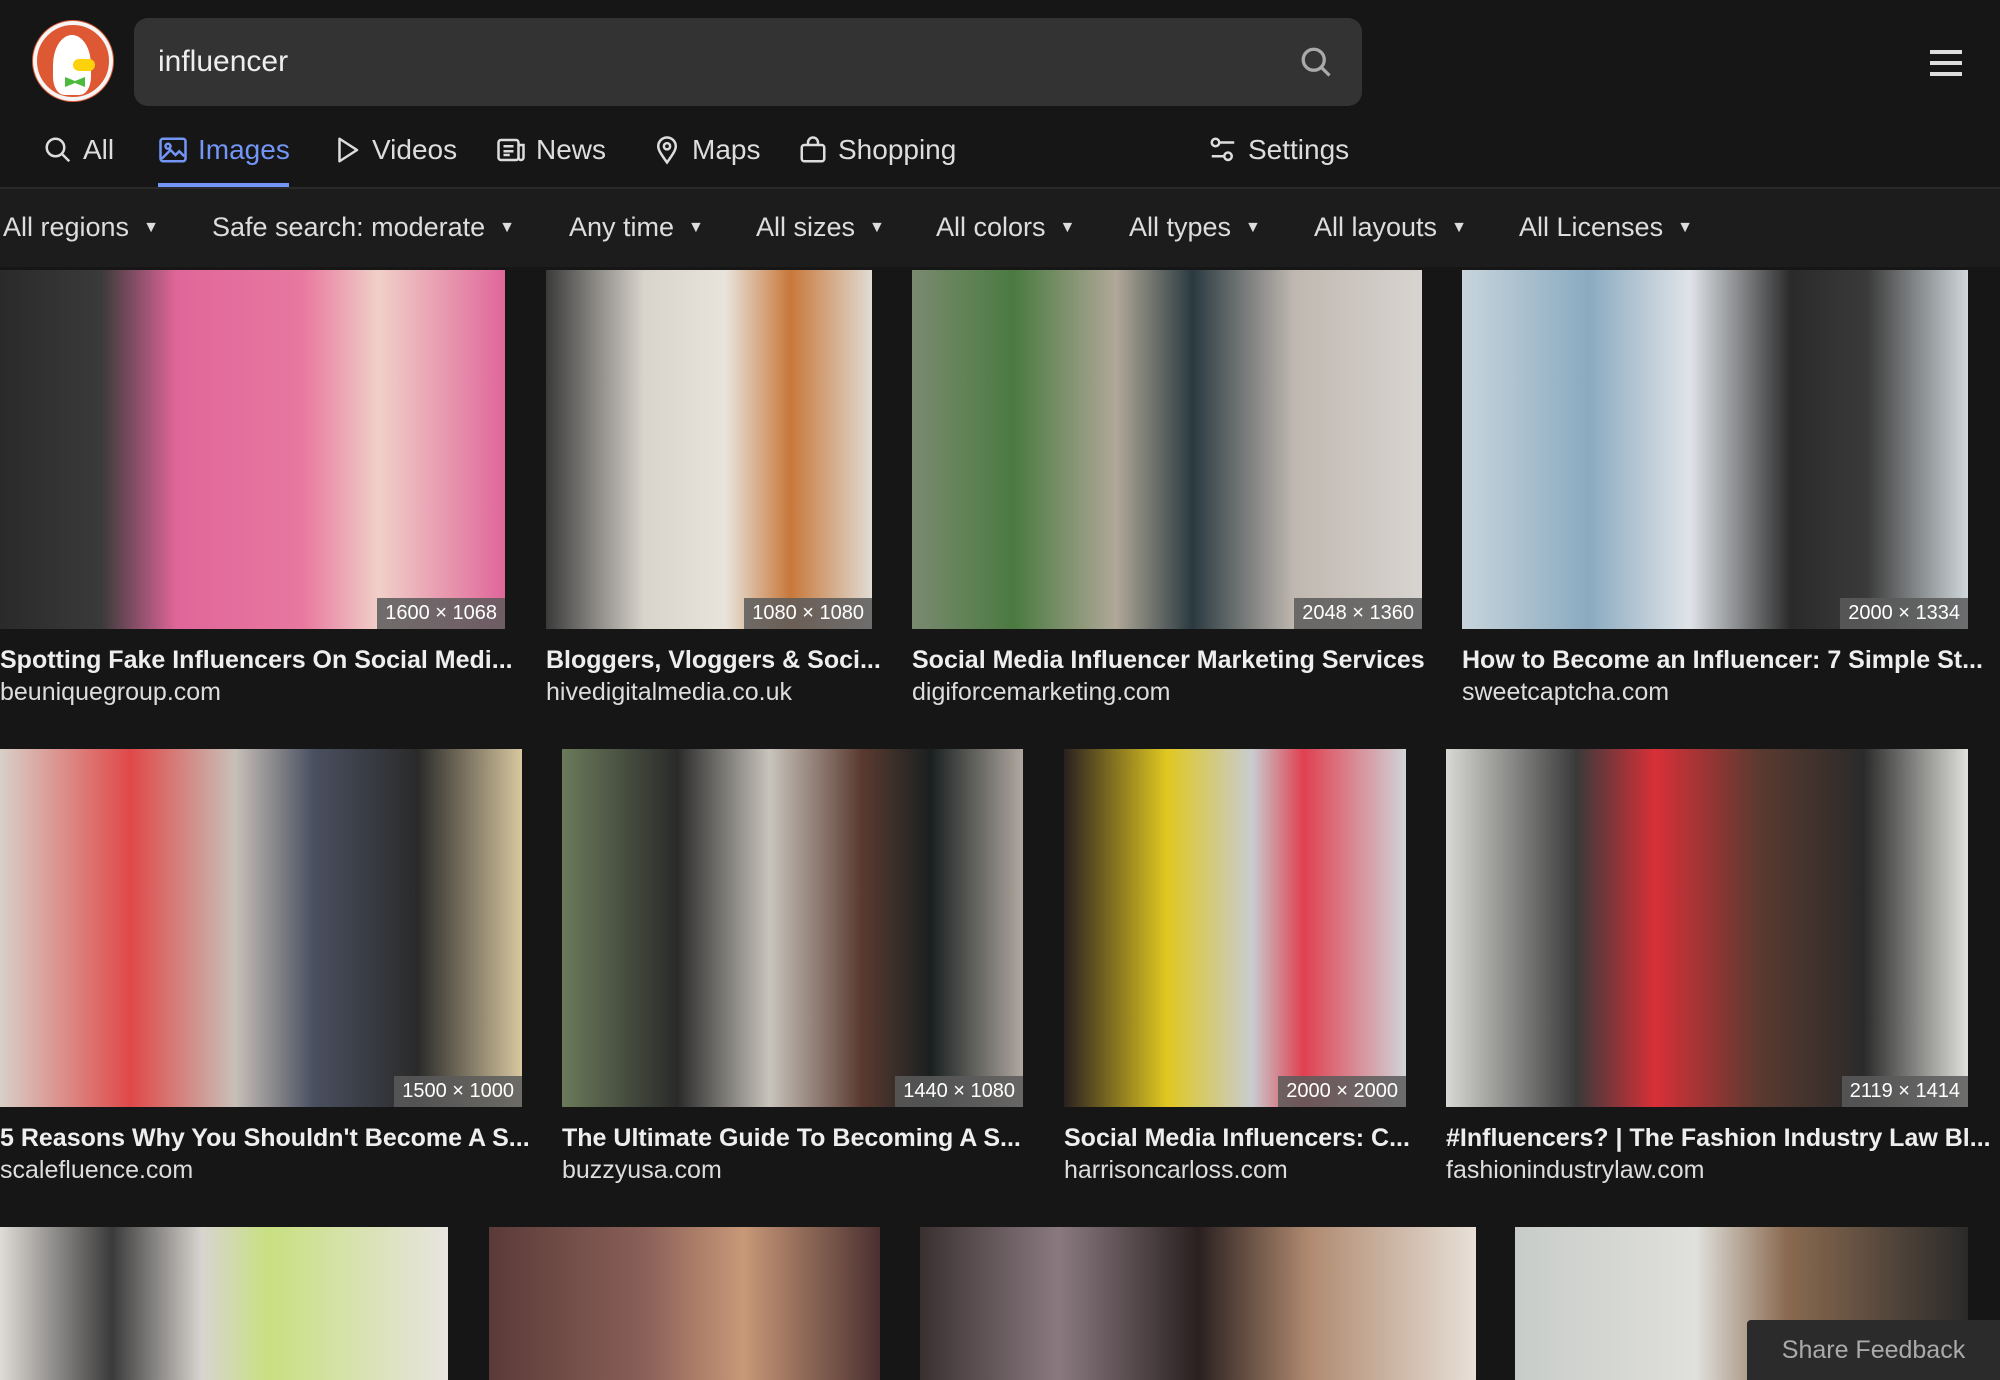 The width and height of the screenshot is (2000, 1380). What do you see at coordinates (415, 149) in the screenshot?
I see `tab-label: Videos` at bounding box center [415, 149].